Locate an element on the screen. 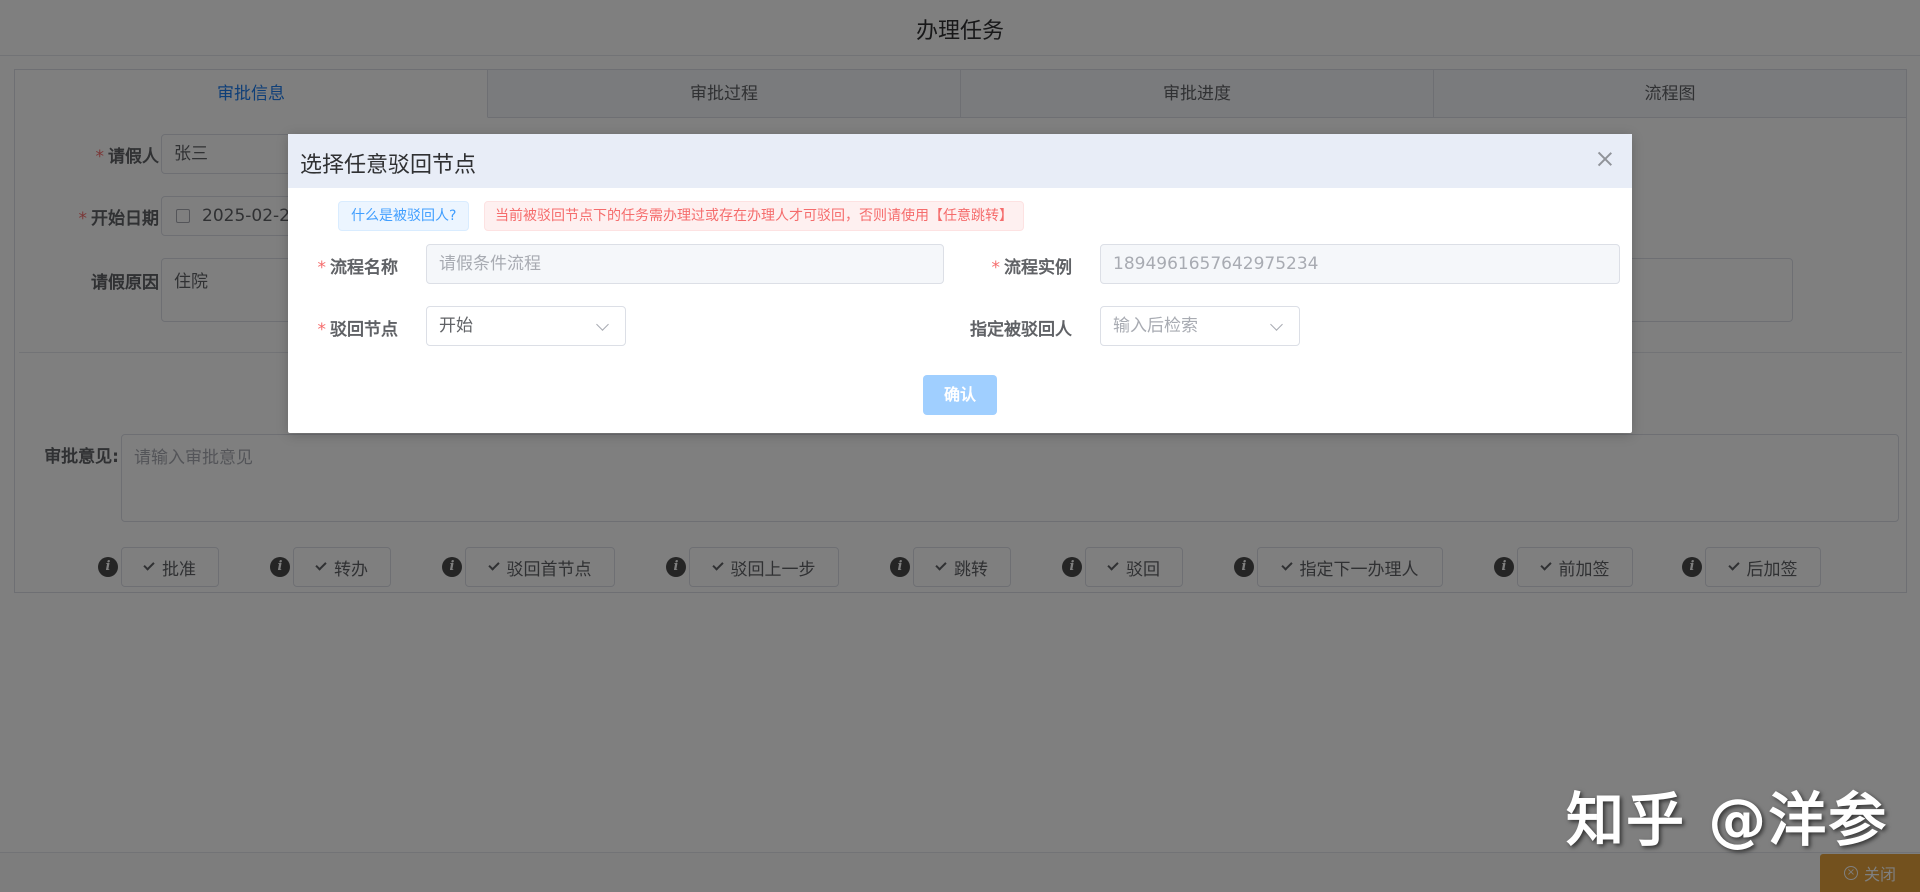 The image size is (1920, 892). process-name-input: 请假条件流程 is located at coordinates (685, 264).